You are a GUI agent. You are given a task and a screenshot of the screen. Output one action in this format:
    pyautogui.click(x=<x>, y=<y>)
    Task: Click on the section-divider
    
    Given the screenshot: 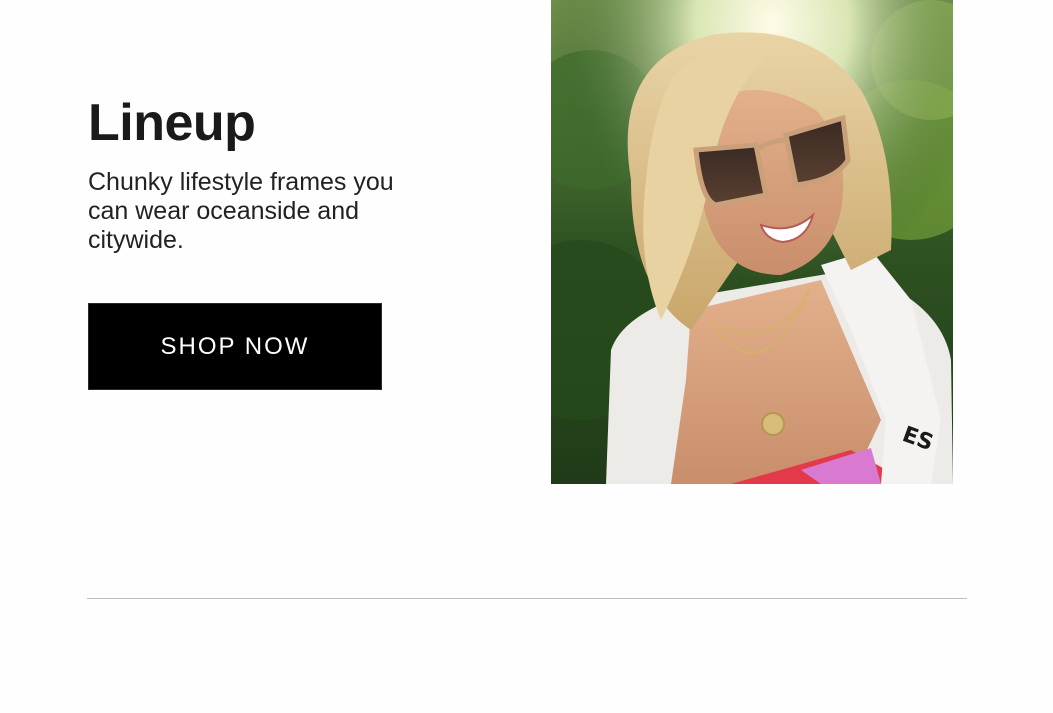 What is the action you would take?
    pyautogui.click(x=527, y=598)
    